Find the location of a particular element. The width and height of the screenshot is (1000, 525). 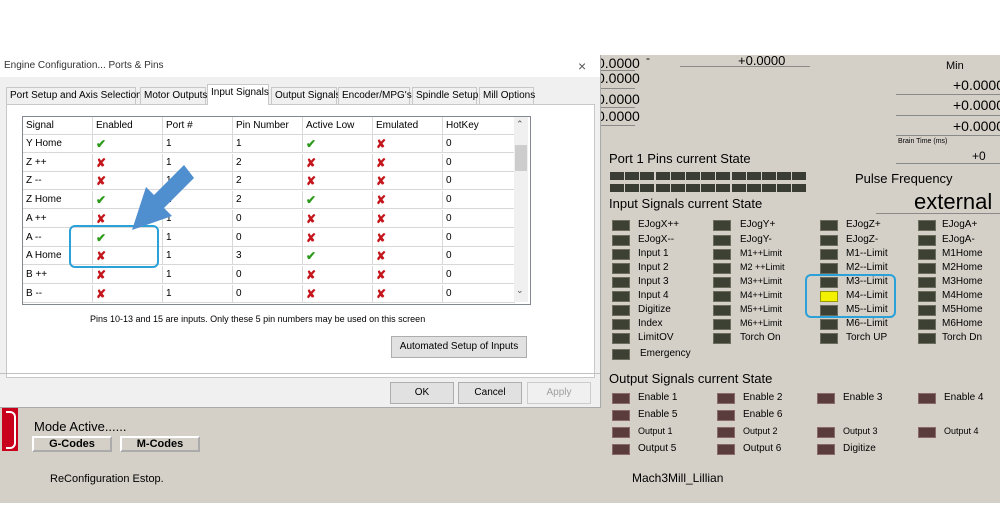

ok-button: OK is located at coordinates (422, 393).